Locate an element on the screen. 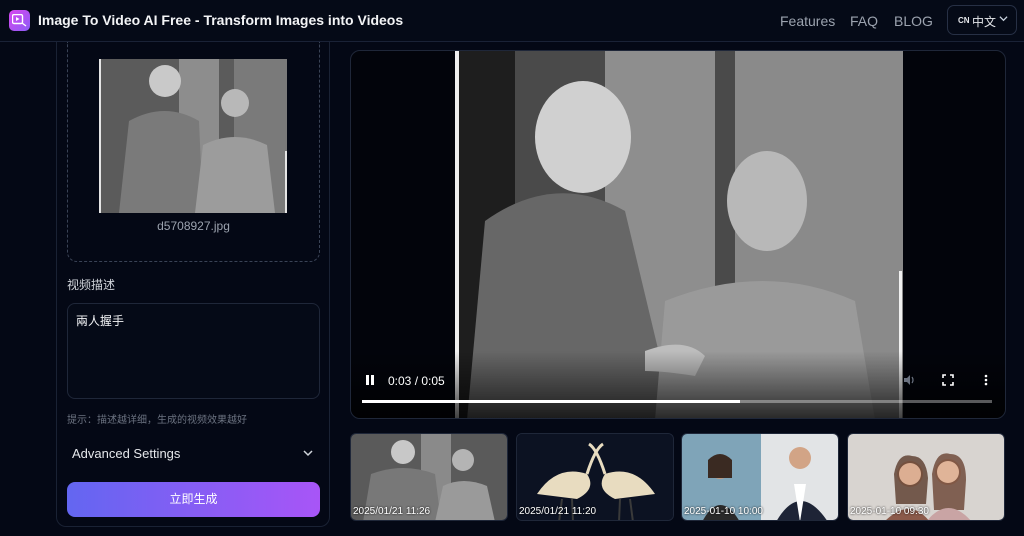 Image resolution: width=1024 pixels, height=536 pixels. history-timestamp: 2025-01-10 10:00 is located at coordinates (723, 511).